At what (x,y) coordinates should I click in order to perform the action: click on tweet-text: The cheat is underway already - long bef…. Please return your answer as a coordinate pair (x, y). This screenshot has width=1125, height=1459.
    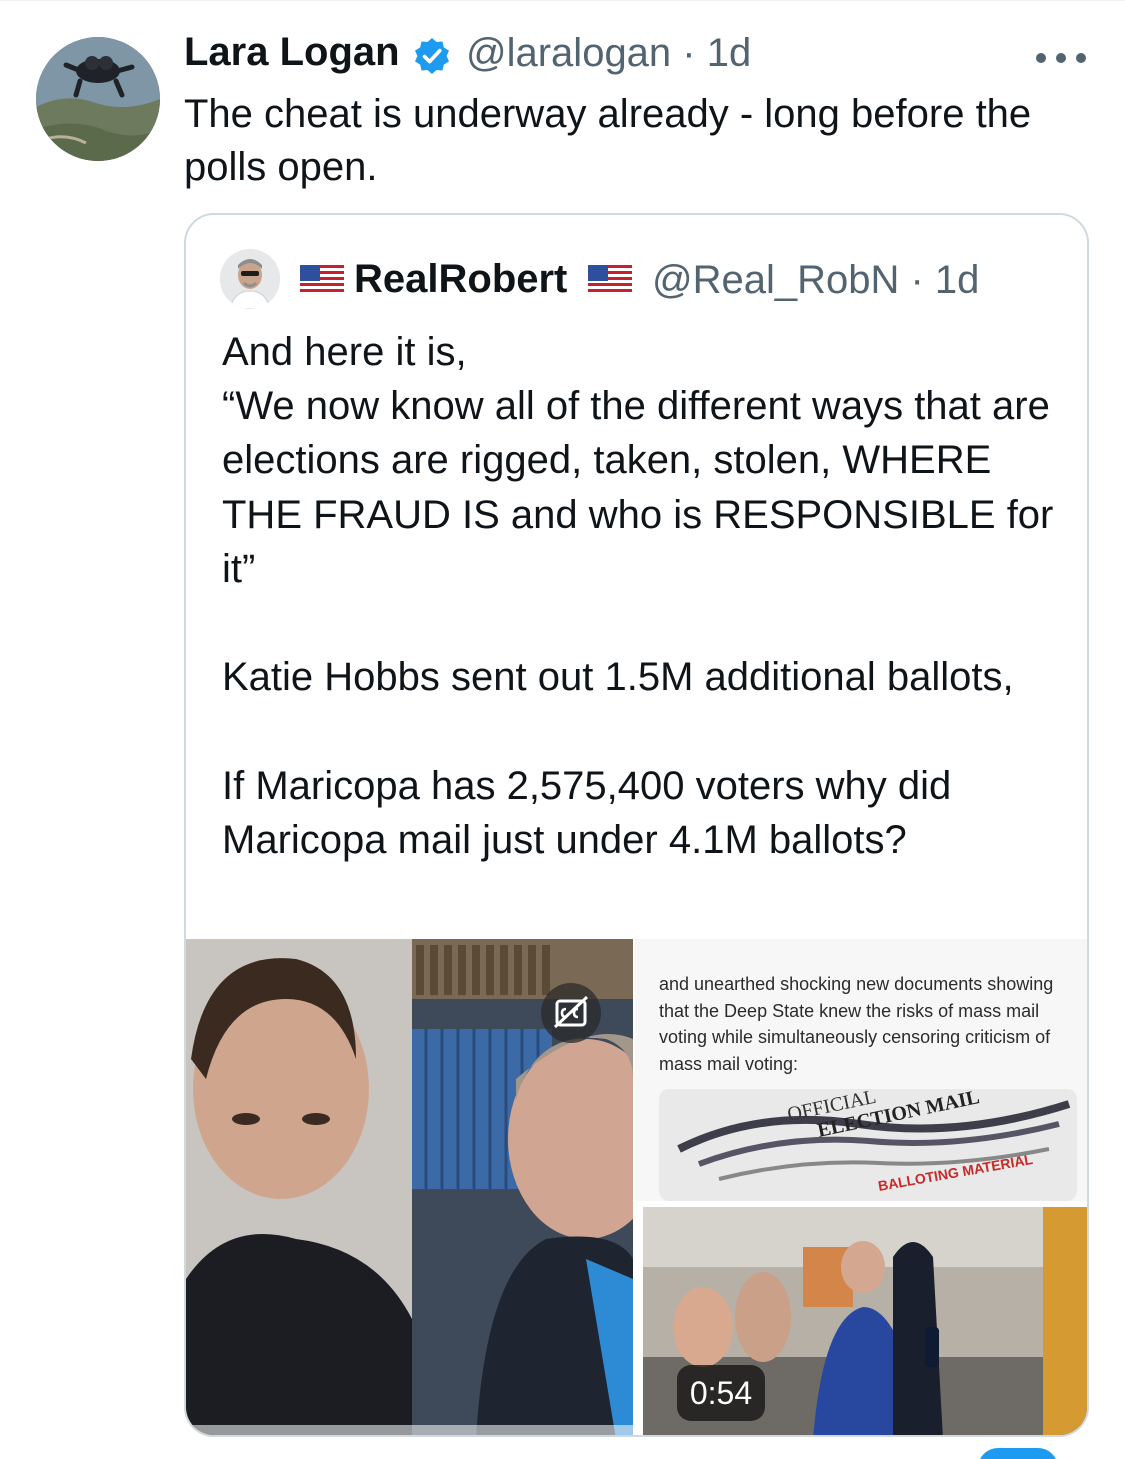
    Looking at the image, I should click on (608, 140).